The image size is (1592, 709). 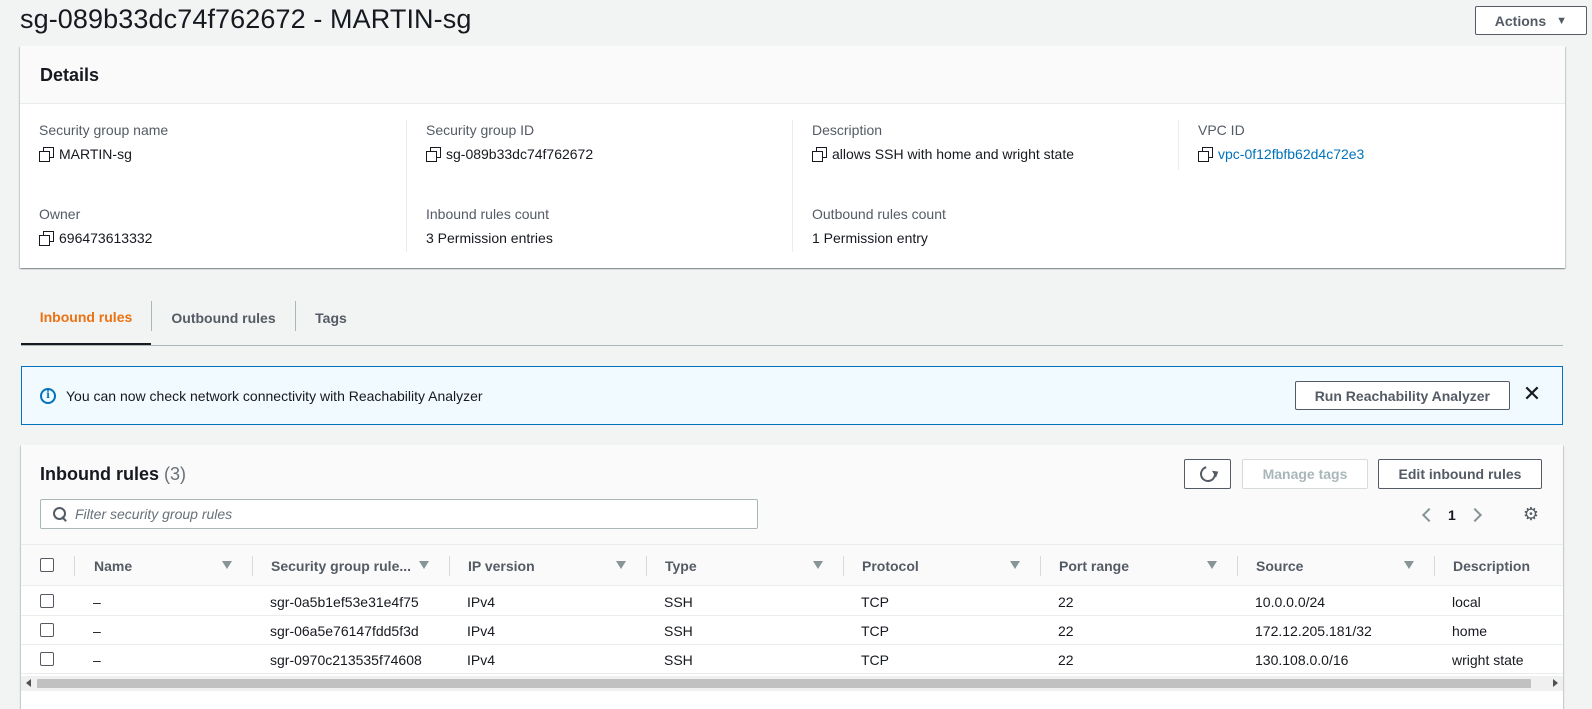 What do you see at coordinates (487, 214) in the screenshot?
I see `field-label: Inbound rules count` at bounding box center [487, 214].